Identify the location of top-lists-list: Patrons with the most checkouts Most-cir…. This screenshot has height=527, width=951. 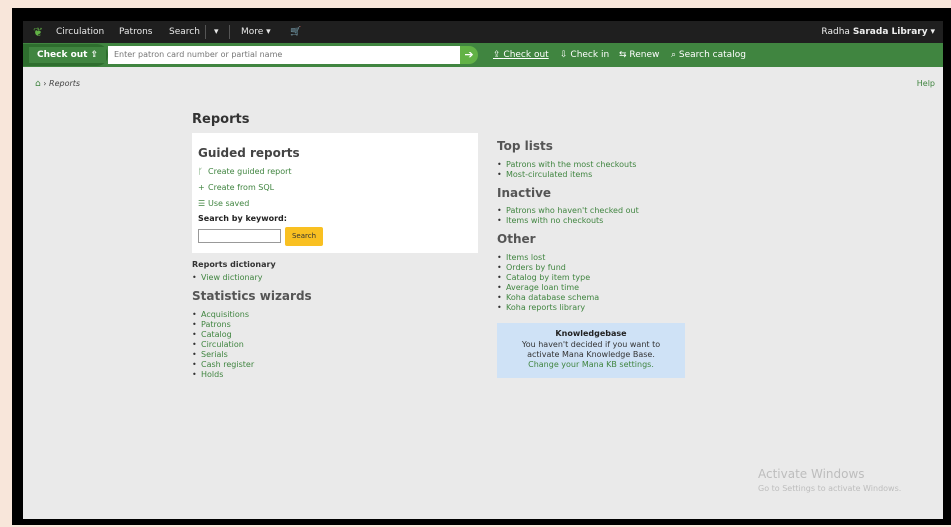
(566, 170).